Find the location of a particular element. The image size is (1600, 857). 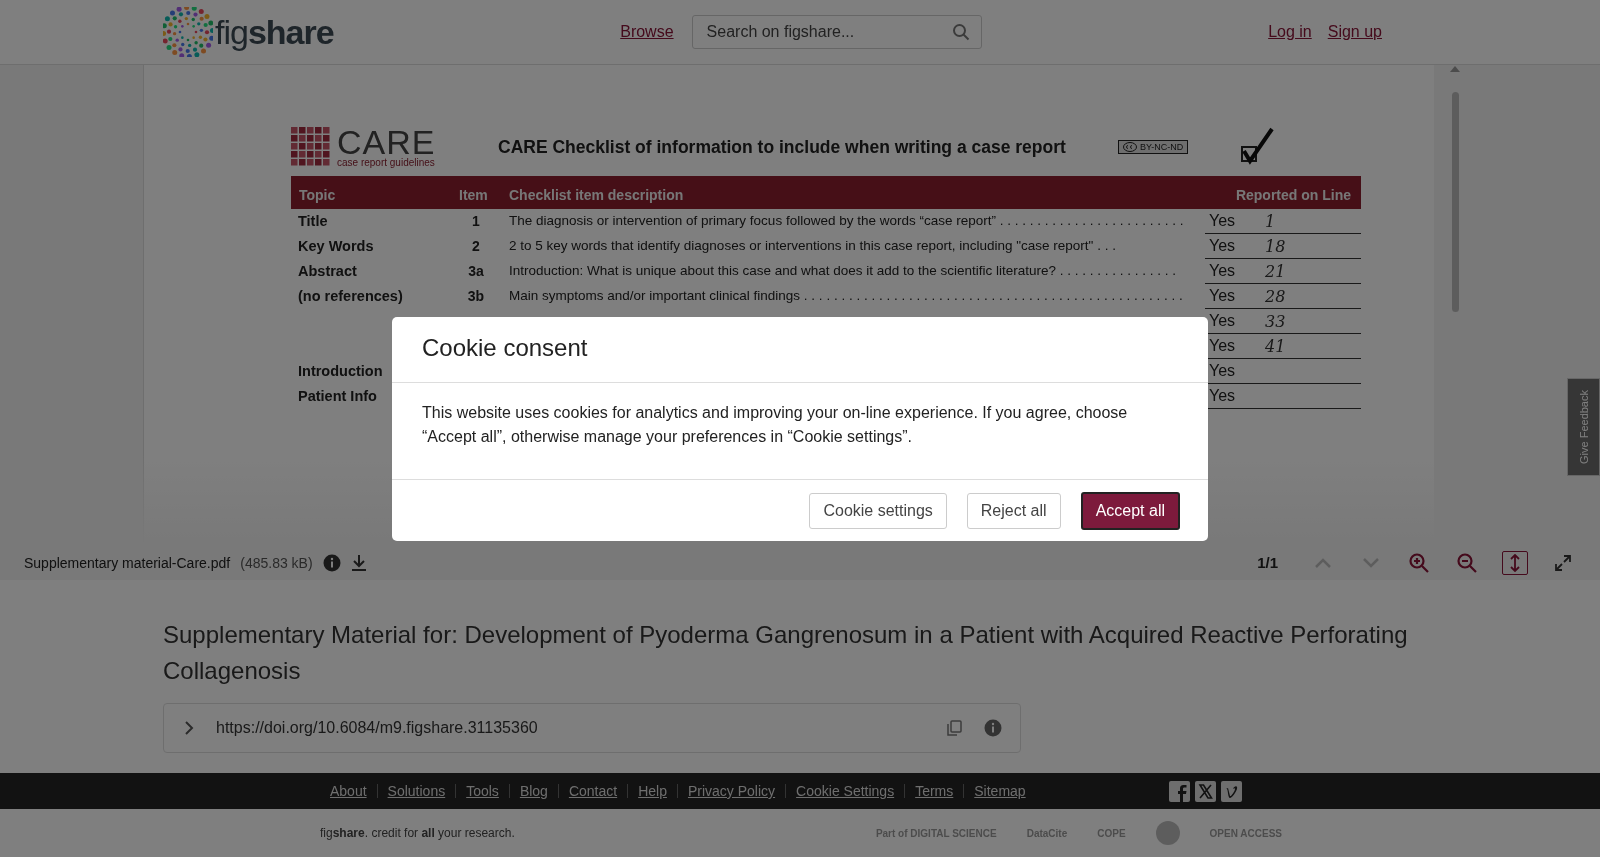

vimeo-icon is located at coordinates (1231, 791).